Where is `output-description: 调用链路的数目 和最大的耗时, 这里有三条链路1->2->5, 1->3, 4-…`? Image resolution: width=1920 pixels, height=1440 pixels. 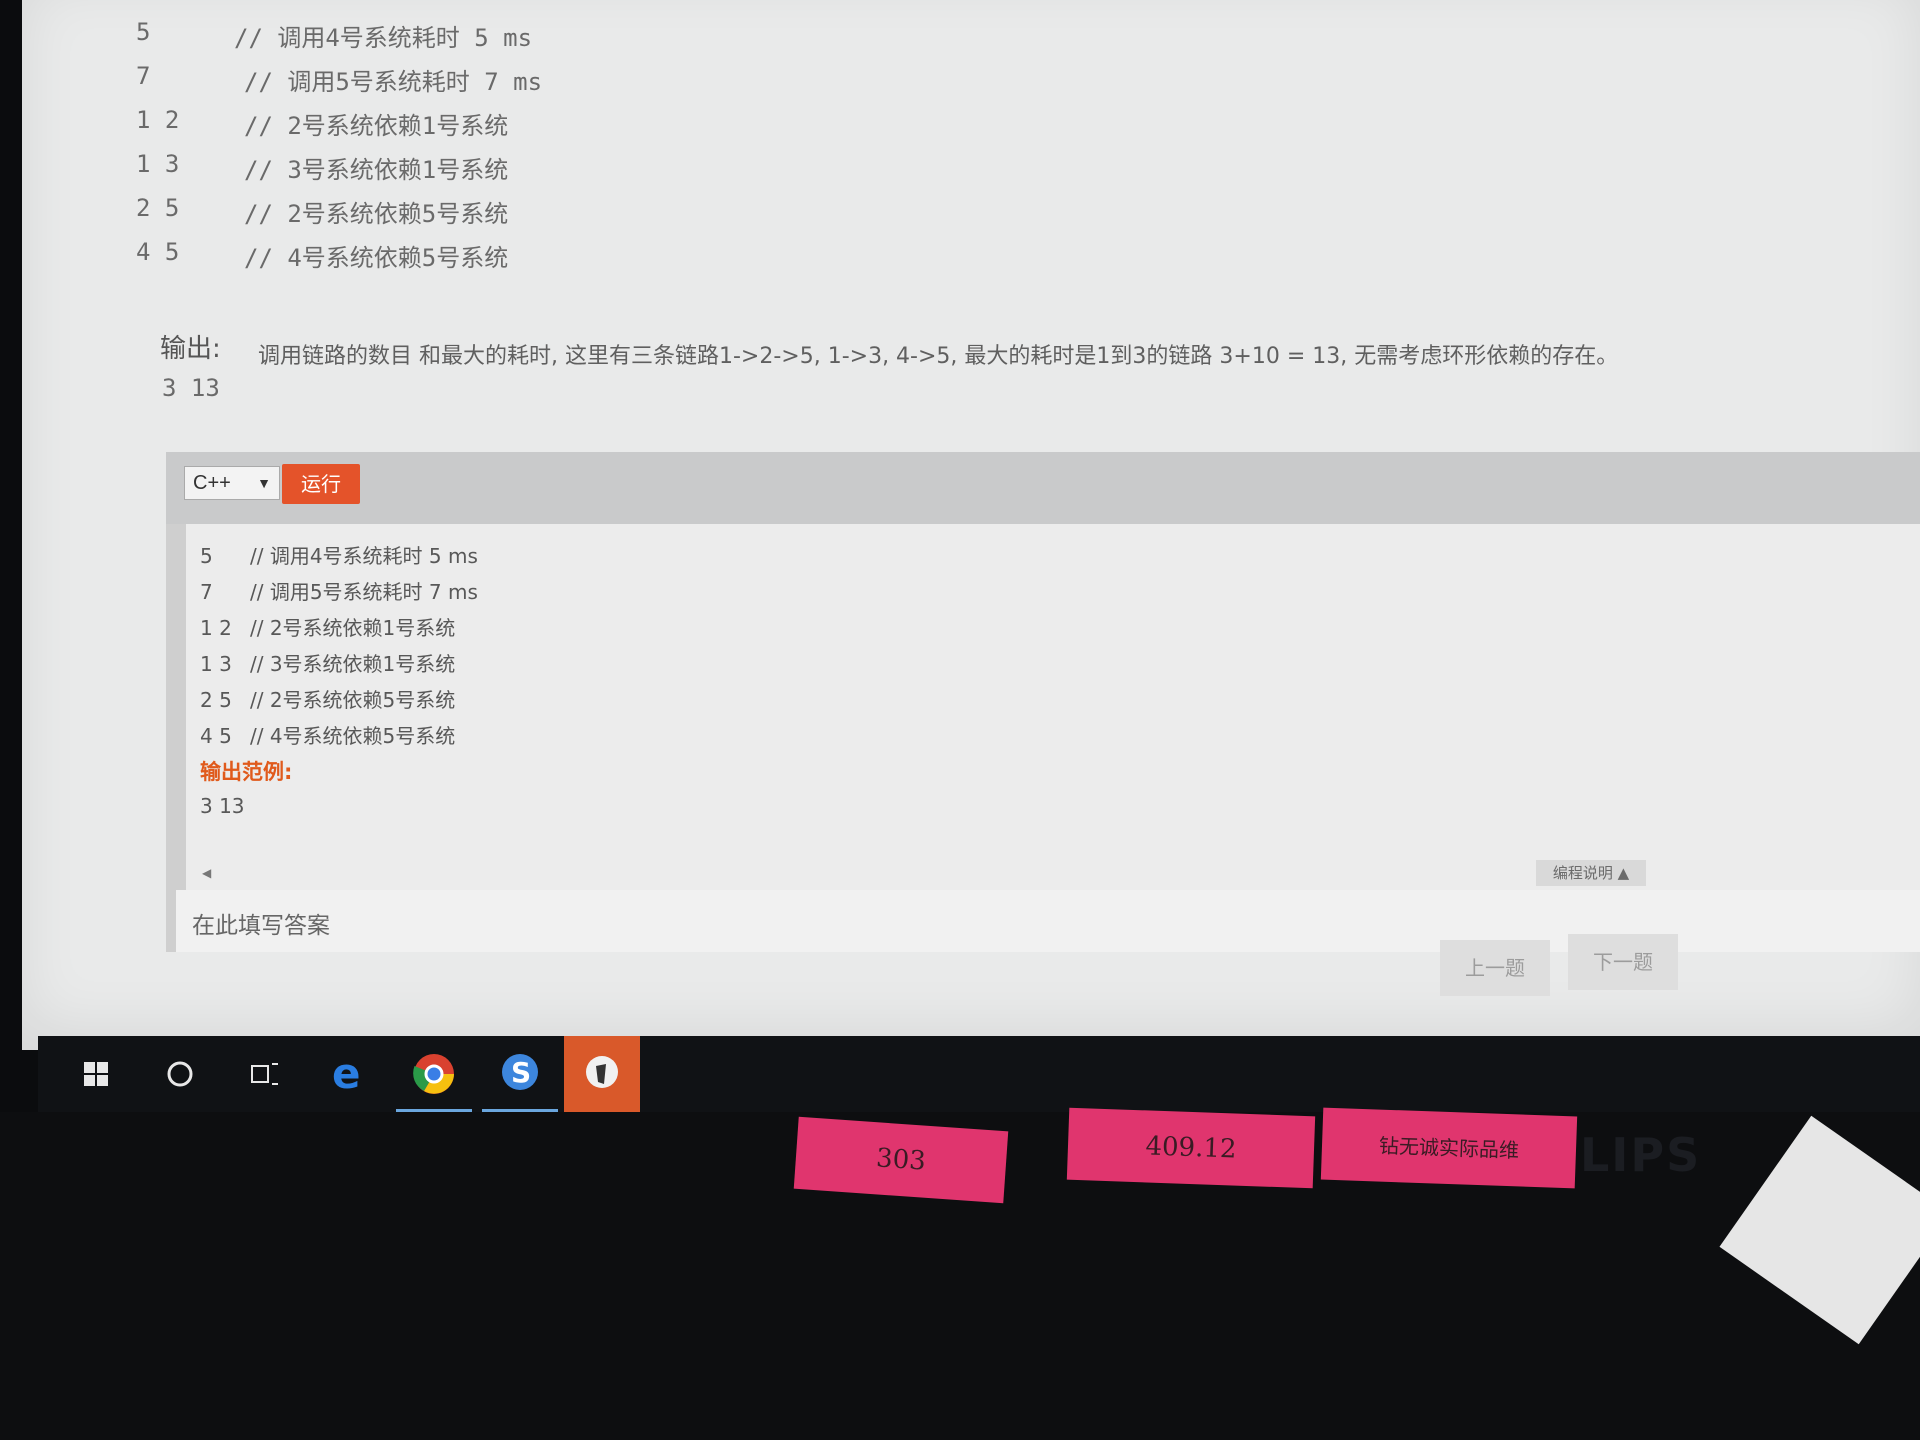
output-description: 调用链路的数目 和最大的耗时, 这里有三条链路1->2->5, 1->3, 4-… is located at coordinates (938, 356).